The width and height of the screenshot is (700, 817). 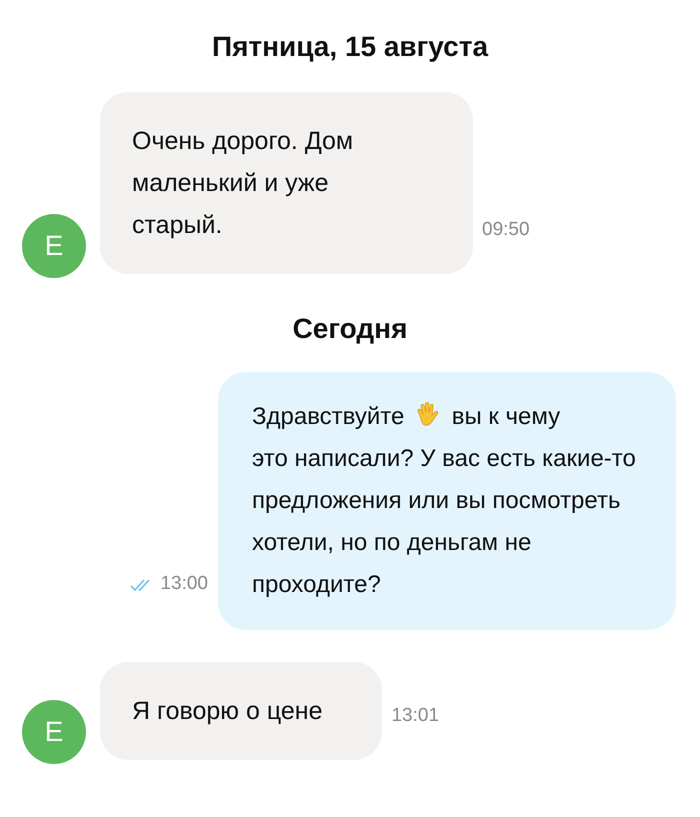 I want to click on message-time: 09:50, so click(x=506, y=230).